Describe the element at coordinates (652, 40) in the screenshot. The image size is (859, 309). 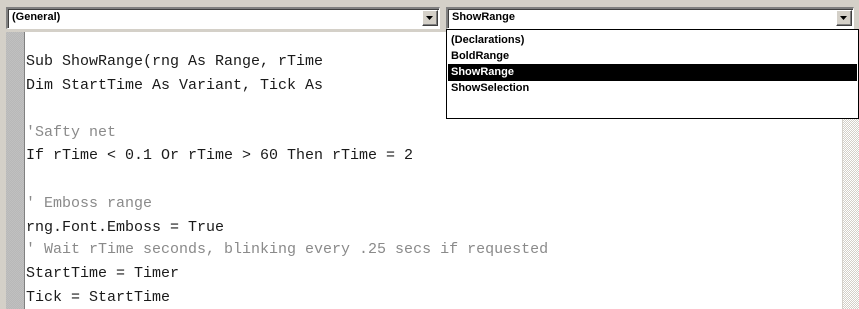
I see `procedure-list-item: (Declarations)` at that location.